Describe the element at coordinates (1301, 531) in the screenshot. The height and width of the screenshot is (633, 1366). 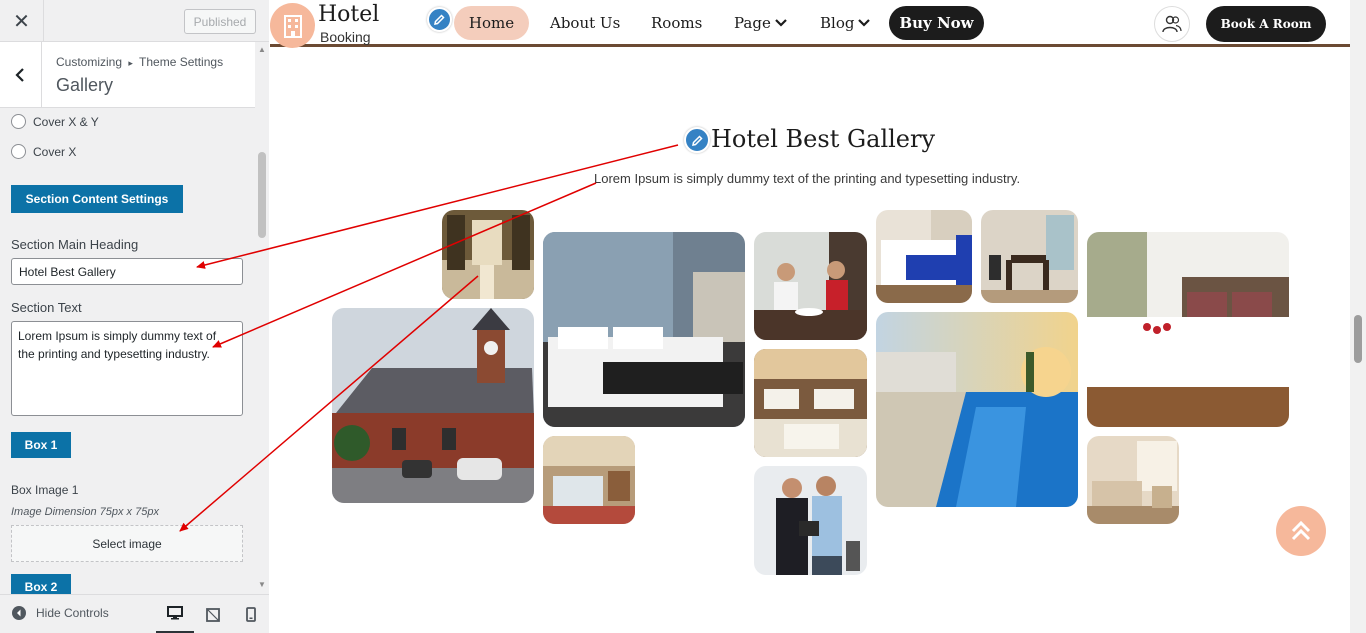
I see `scroll-to-top-icon` at that location.